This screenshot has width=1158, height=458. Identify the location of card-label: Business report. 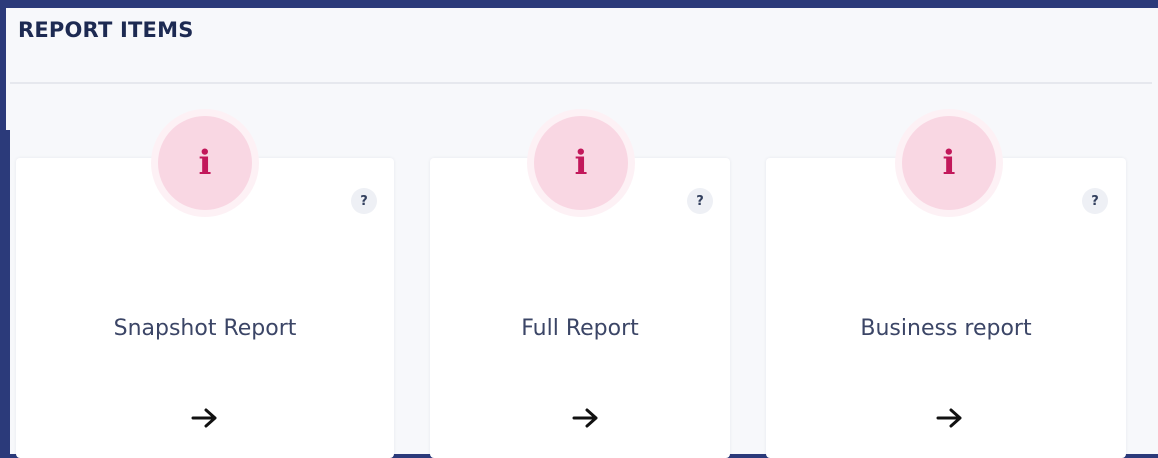
(946, 328).